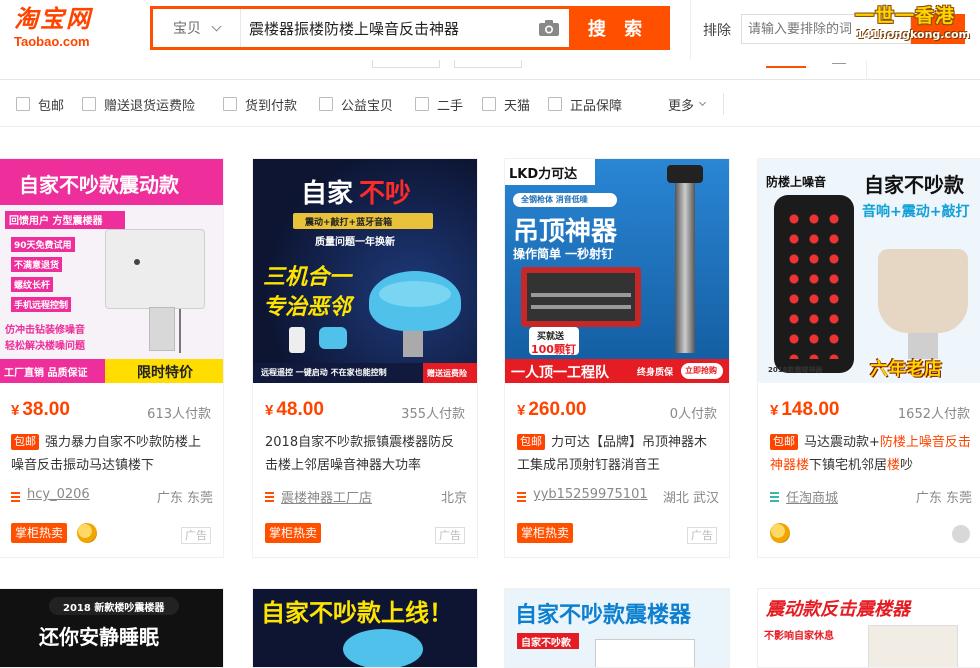 This screenshot has height=668, width=980. What do you see at coordinates (923, 70) in the screenshot?
I see `pager-area` at bounding box center [923, 70].